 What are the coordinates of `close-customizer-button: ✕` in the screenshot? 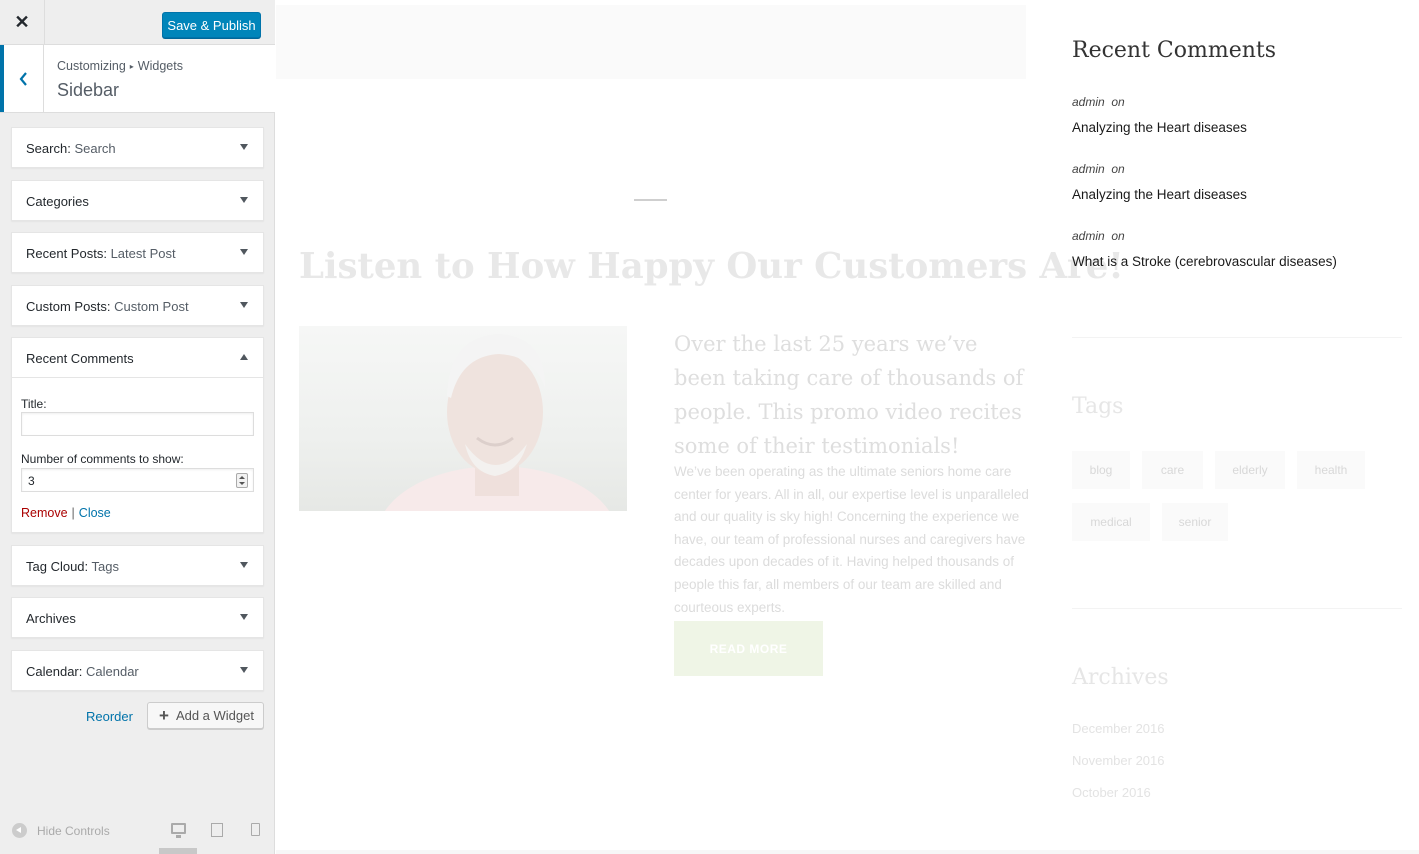 It's located at (22, 22).